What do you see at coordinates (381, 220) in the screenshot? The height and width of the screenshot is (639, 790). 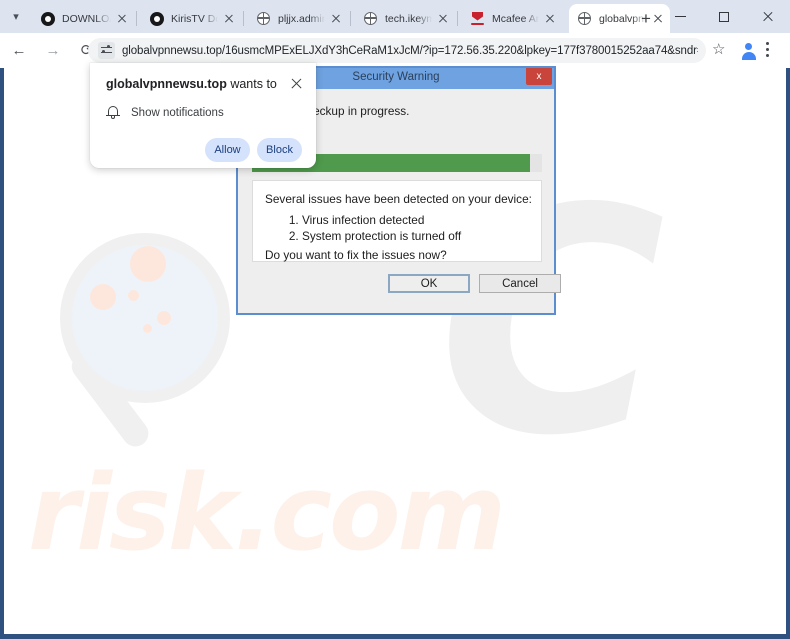 I see `list-item: Virus infection detected` at bounding box center [381, 220].